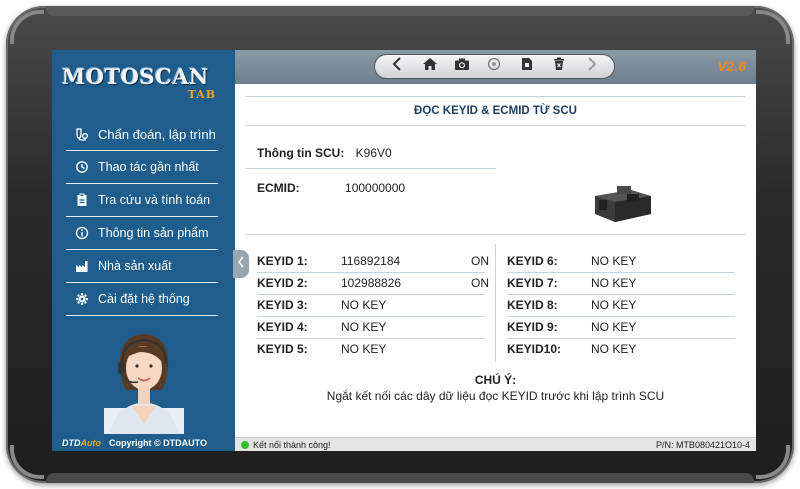  I want to click on dtdauto-logo: DTDAuto, so click(81, 443).